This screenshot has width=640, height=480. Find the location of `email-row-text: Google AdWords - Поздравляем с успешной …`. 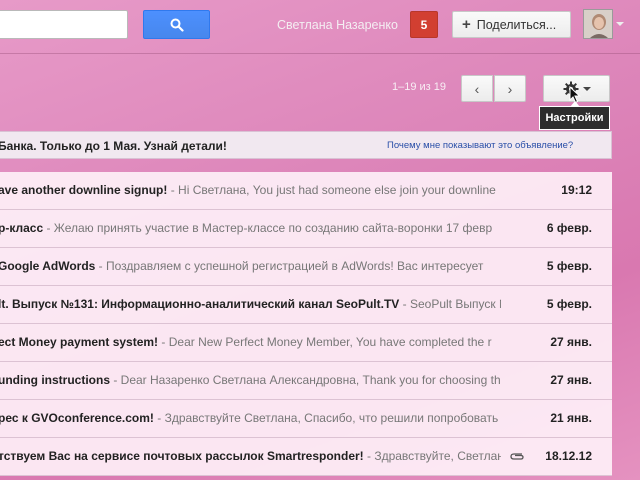

email-row-text: Google AdWords - Поздравляем с успешной … is located at coordinates (250, 266).